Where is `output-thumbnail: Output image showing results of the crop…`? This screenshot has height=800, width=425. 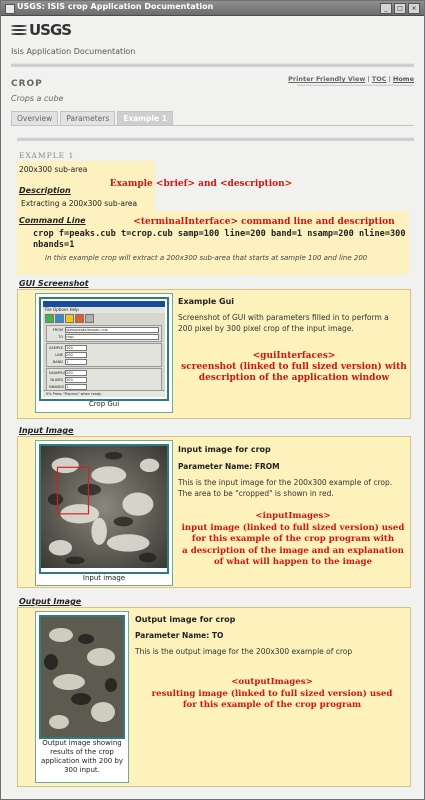
output-thumbnail: Output image showing results of the crop… is located at coordinates (82, 697).